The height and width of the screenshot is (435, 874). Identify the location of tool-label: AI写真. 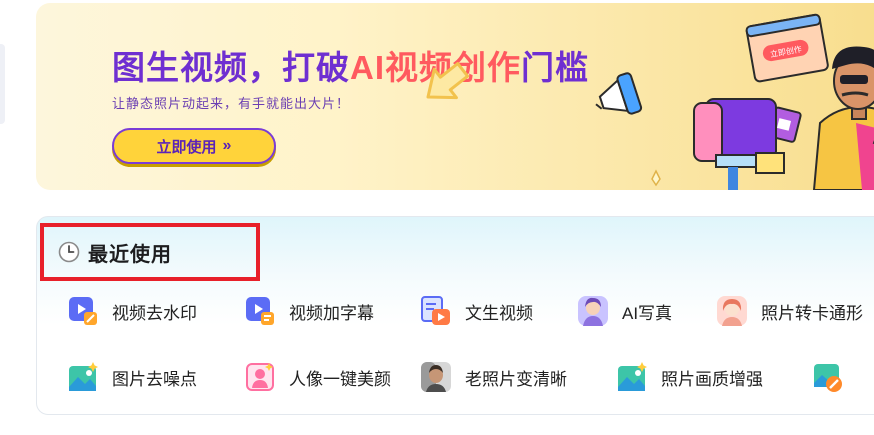
(647, 313).